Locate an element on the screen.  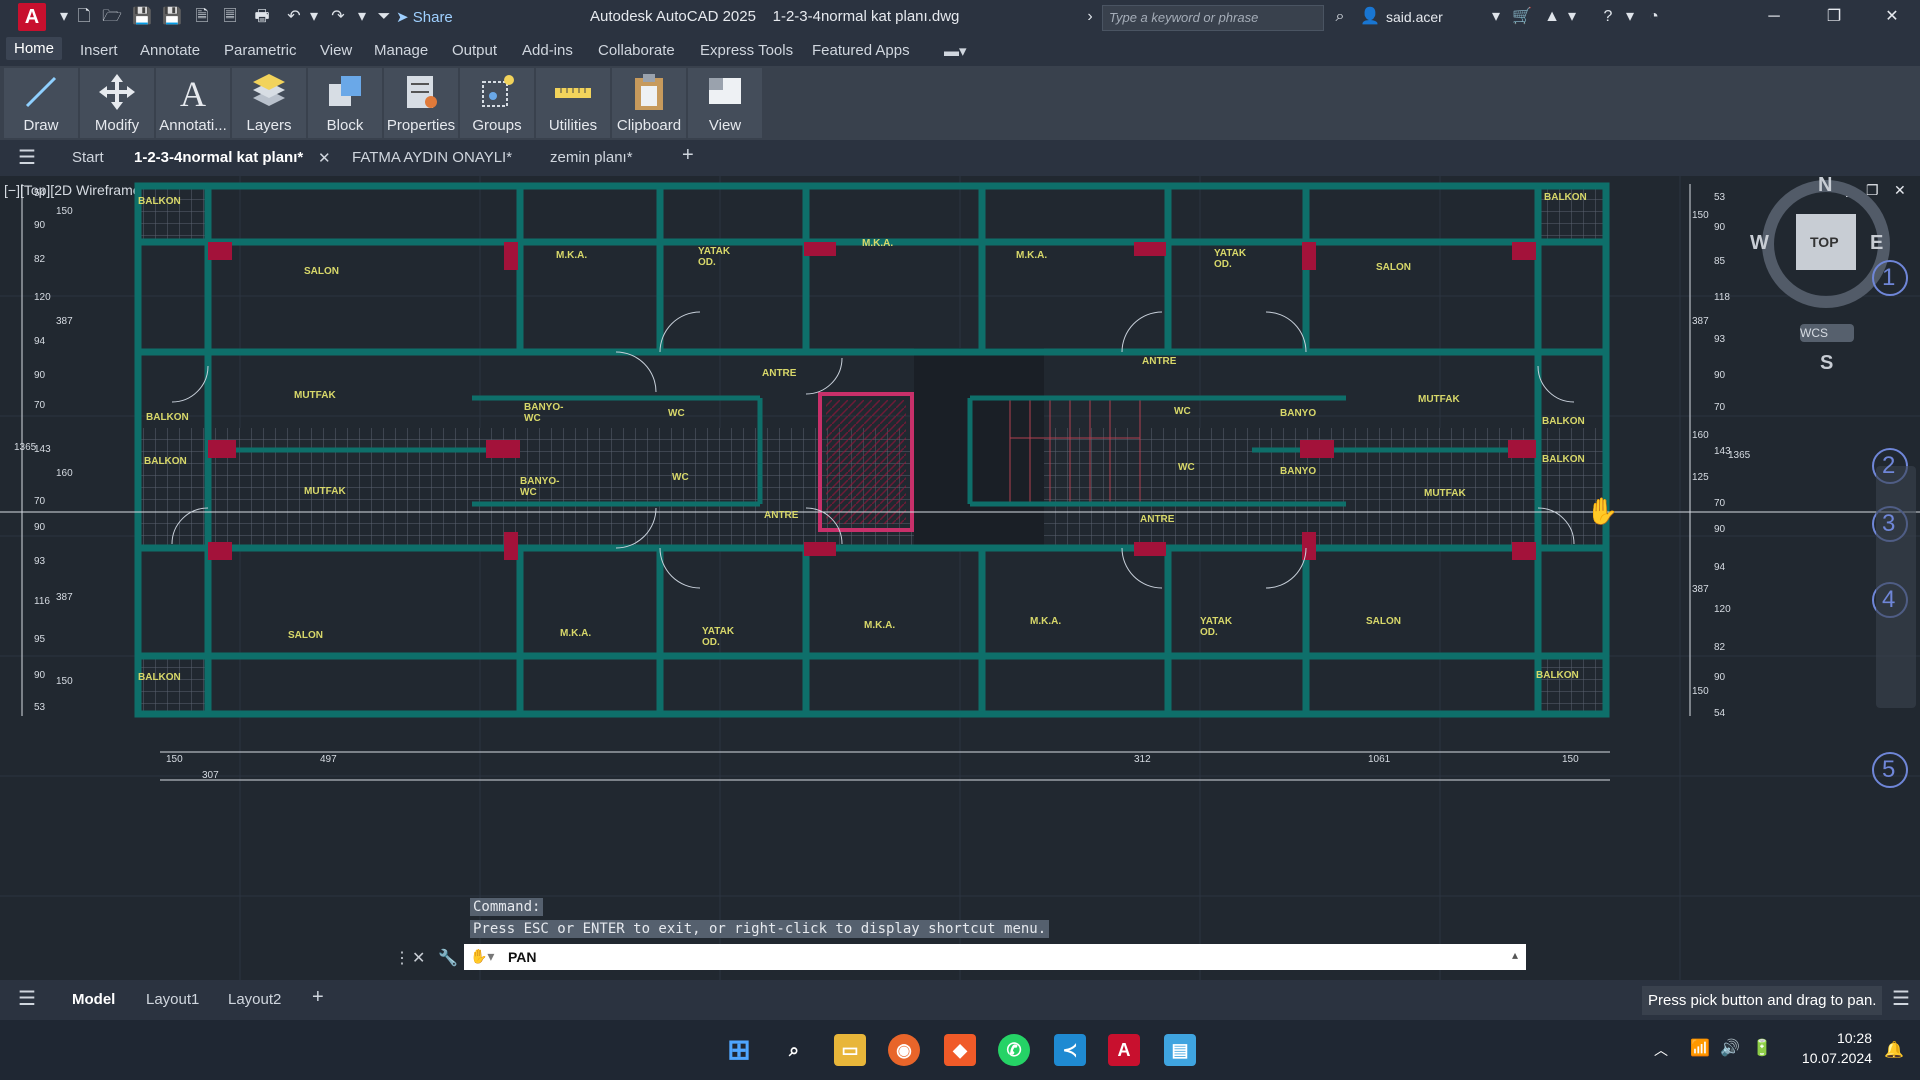
help-dropdown-icon: ▾ is located at coordinates (1630, 17).